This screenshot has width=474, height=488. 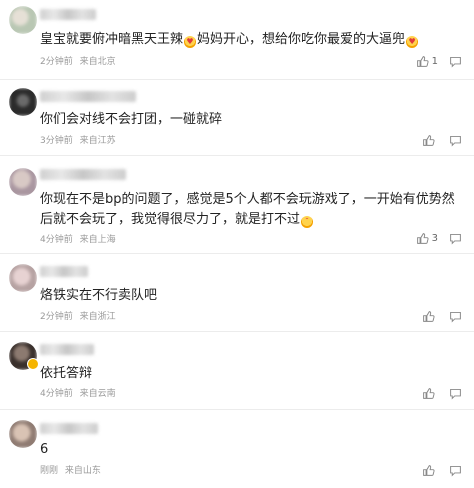 What do you see at coordinates (131, 119) in the screenshot?
I see `comment-text: 你们会对线不会打团，一碰就碎` at bounding box center [131, 119].